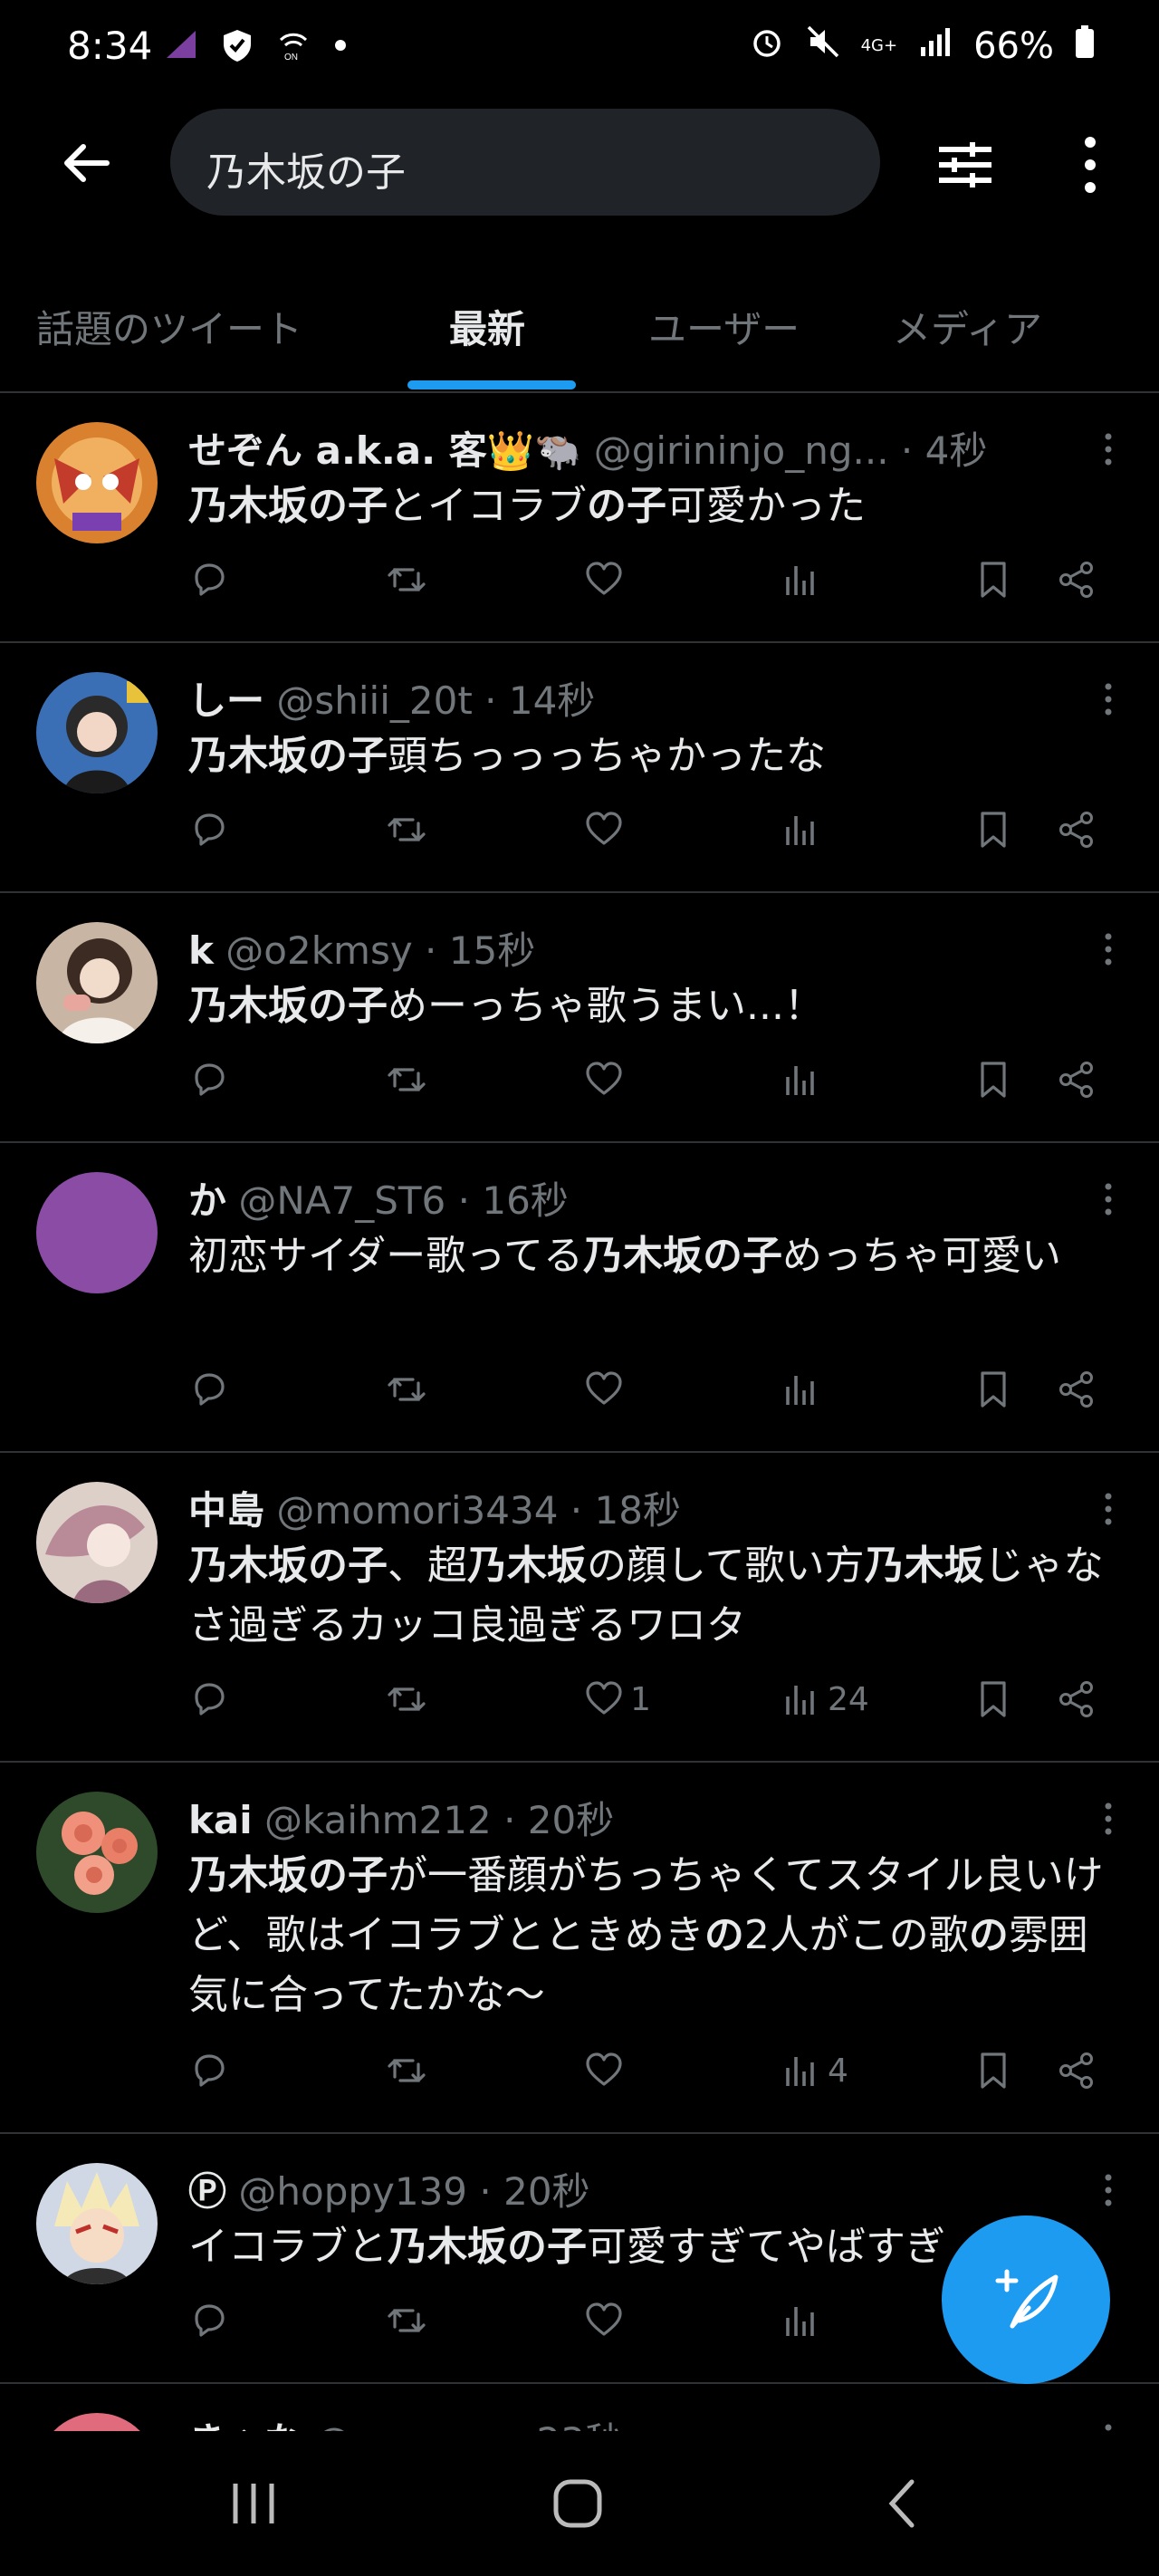 The image size is (1159, 2576). What do you see at coordinates (1026, 2300) in the screenshot?
I see `compose-tweet-button` at bounding box center [1026, 2300].